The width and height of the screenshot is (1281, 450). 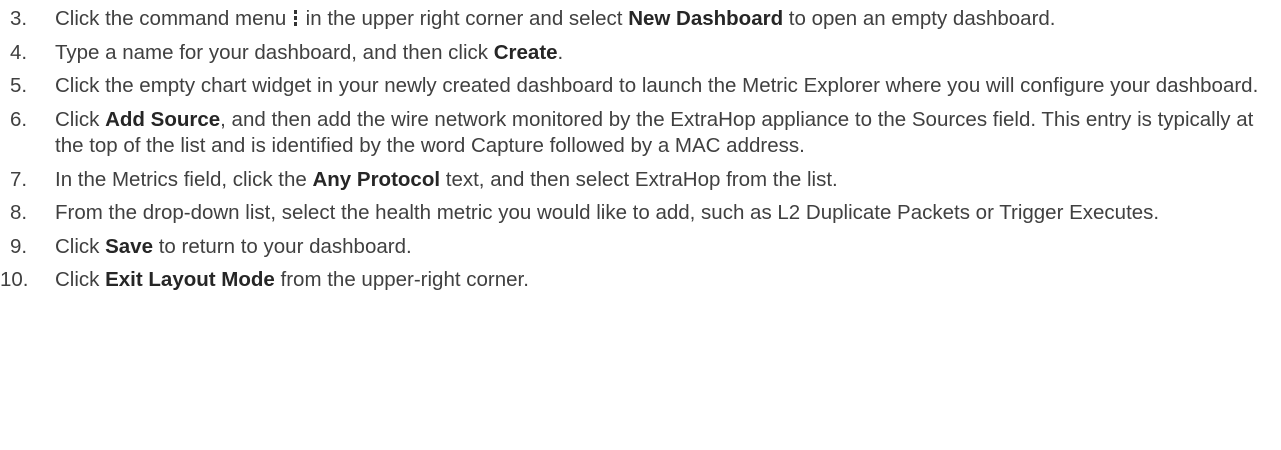 What do you see at coordinates (295, 18) in the screenshot?
I see `command-menu-icon` at bounding box center [295, 18].